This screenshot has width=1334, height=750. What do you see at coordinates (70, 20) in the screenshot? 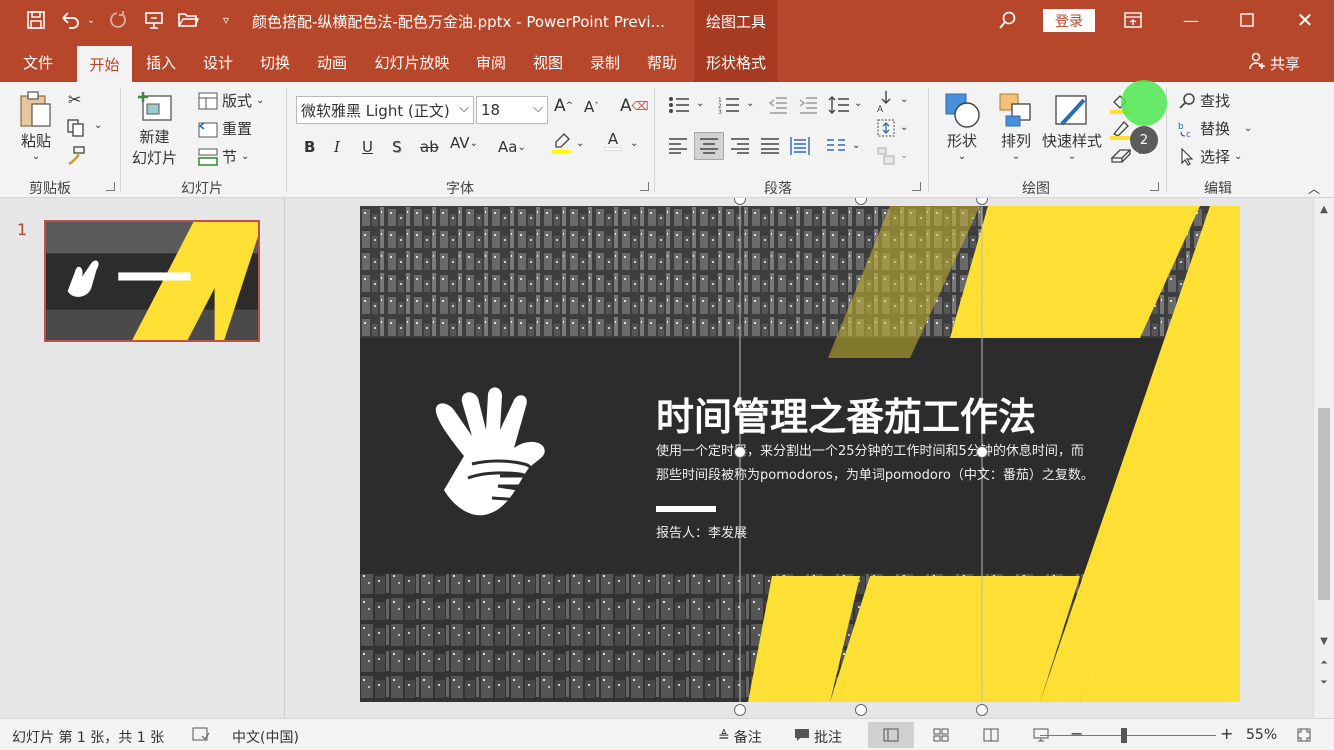
I see `undo-icon` at bounding box center [70, 20].